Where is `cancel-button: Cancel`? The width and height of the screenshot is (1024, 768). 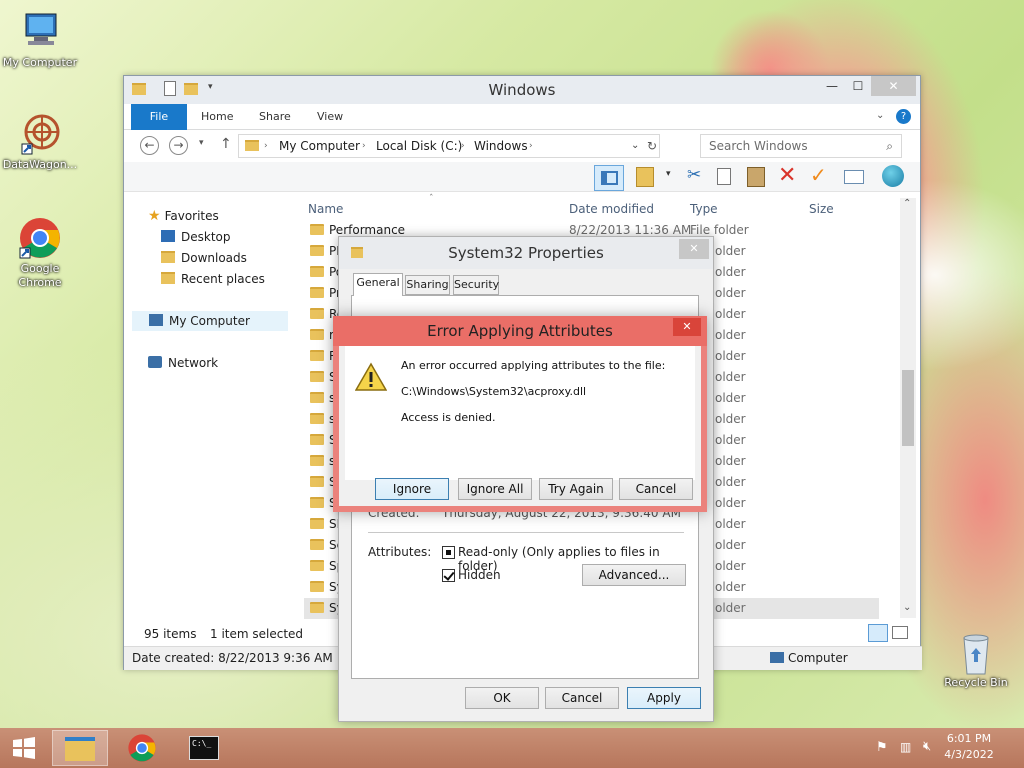 cancel-button: Cancel is located at coordinates (582, 698).